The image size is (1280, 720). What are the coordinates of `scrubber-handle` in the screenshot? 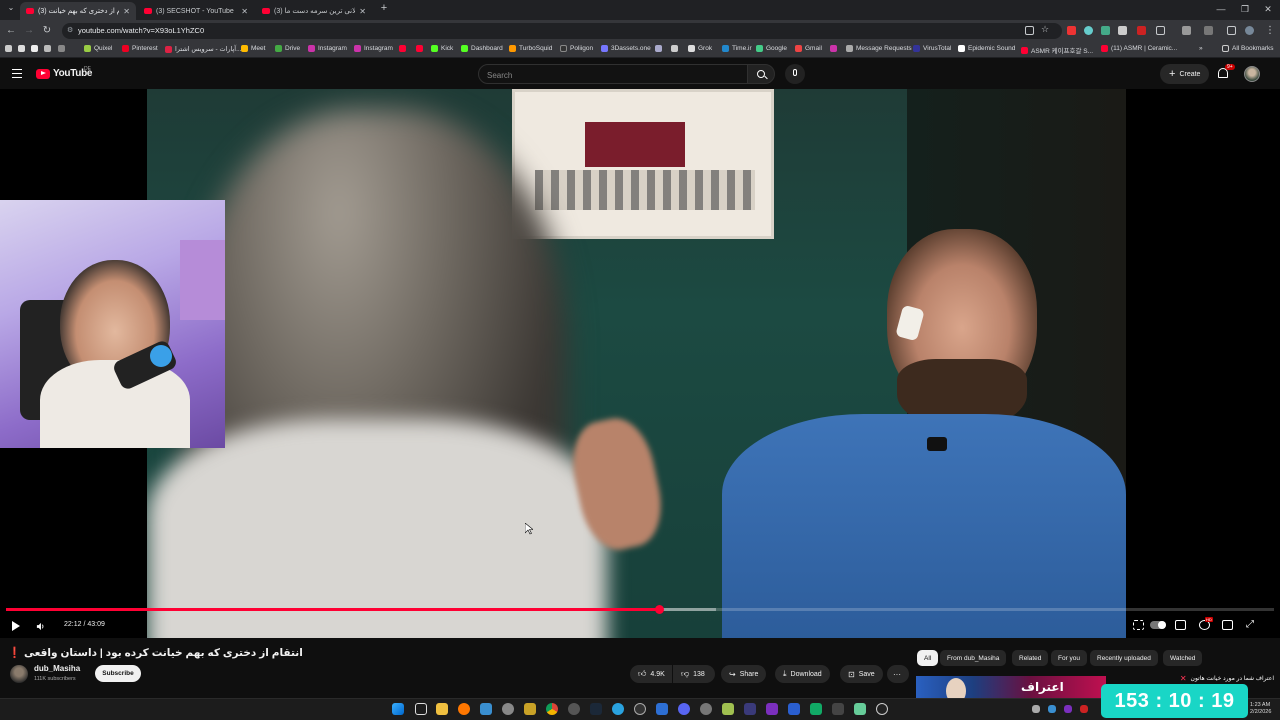 It's located at (660, 609).